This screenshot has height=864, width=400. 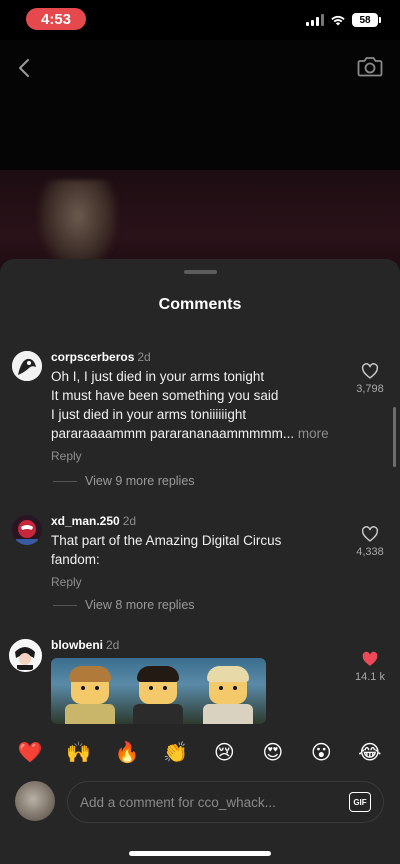 I want to click on chevron-left-icon, so click(x=24, y=68).